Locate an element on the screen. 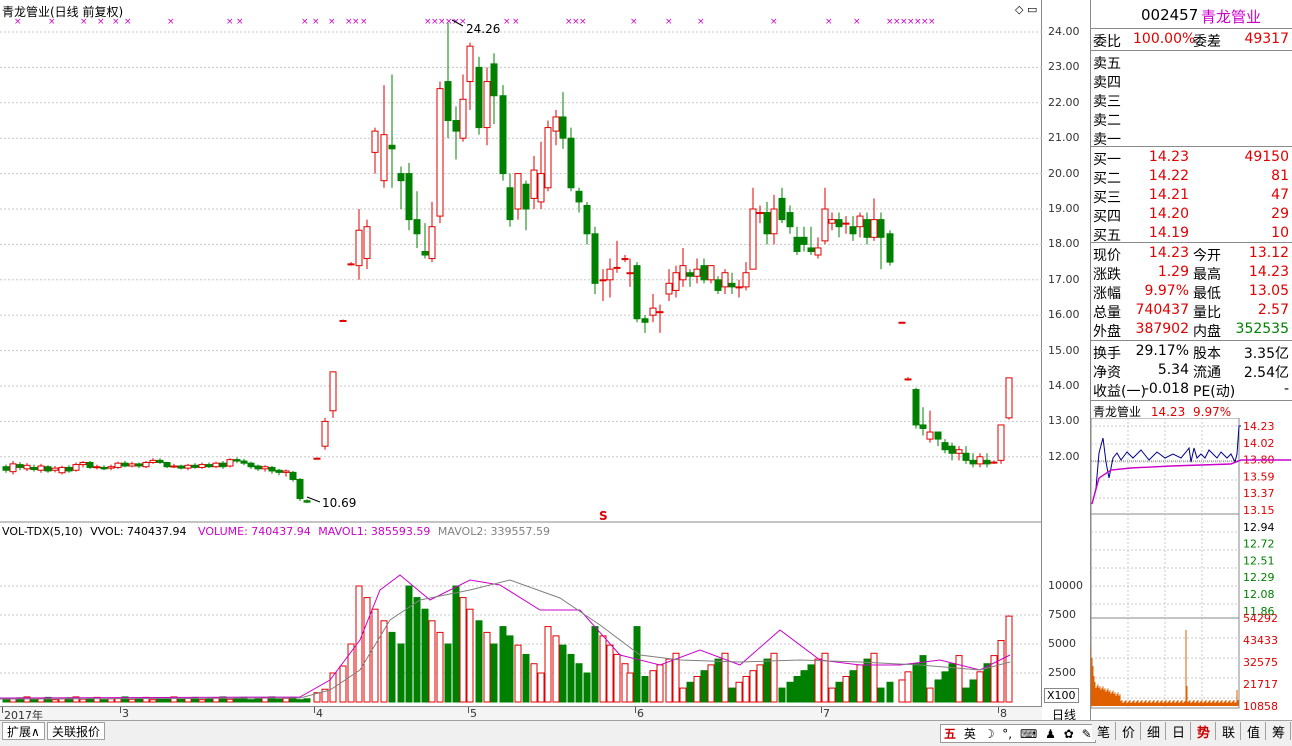 This screenshot has height=746, width=1292. right-tab-0: 笔 is located at coordinates (1104, 731).